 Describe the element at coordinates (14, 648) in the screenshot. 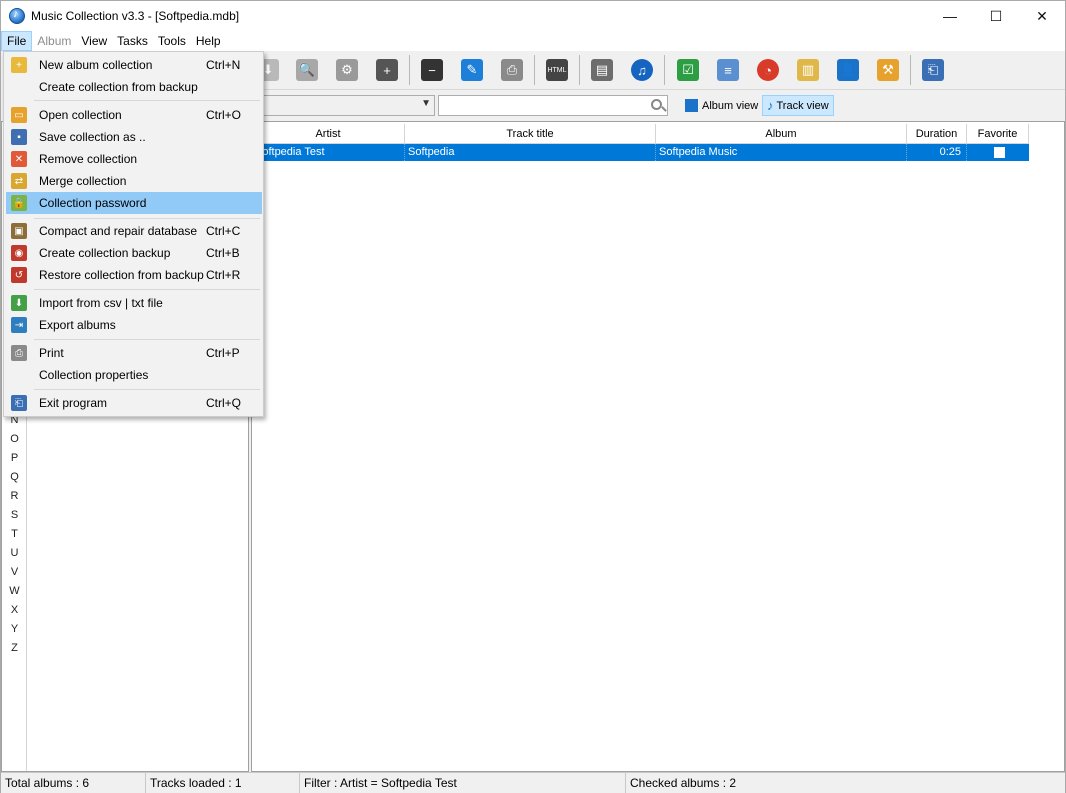

I see `letter-index-item: Z` at that location.